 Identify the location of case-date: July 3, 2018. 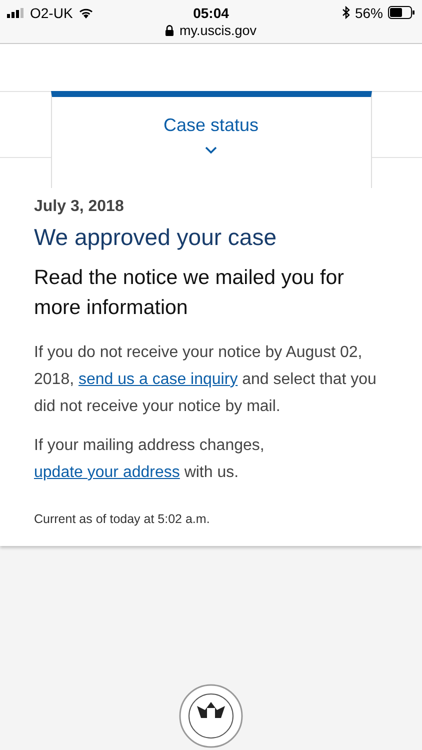
(79, 207).